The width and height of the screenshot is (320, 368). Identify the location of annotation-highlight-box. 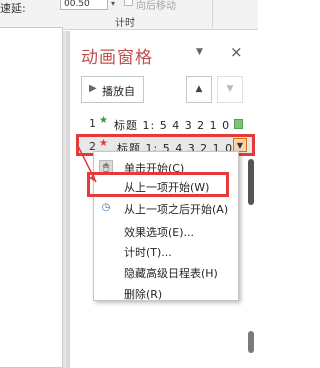
(158, 184).